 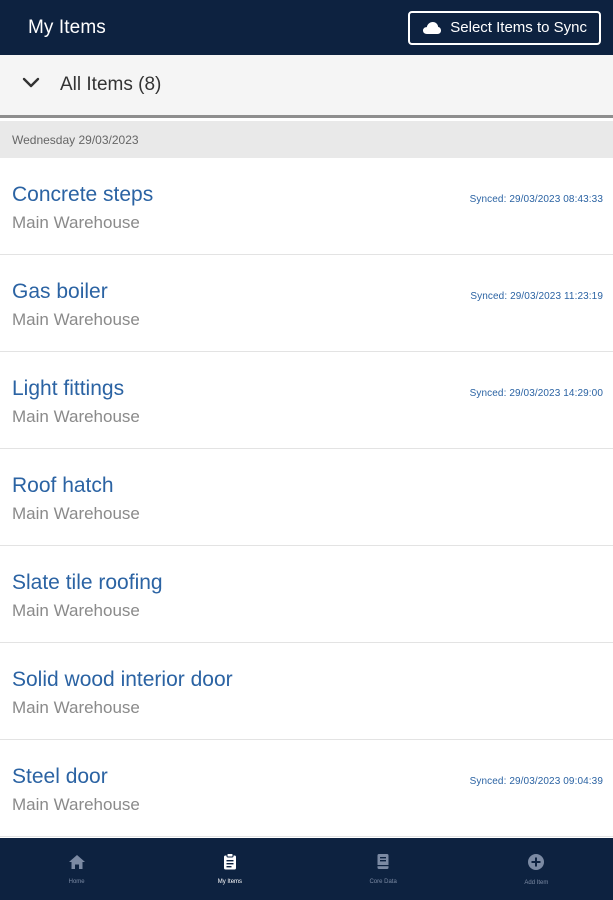 I want to click on nav-my-items: My Items, so click(x=229, y=869).